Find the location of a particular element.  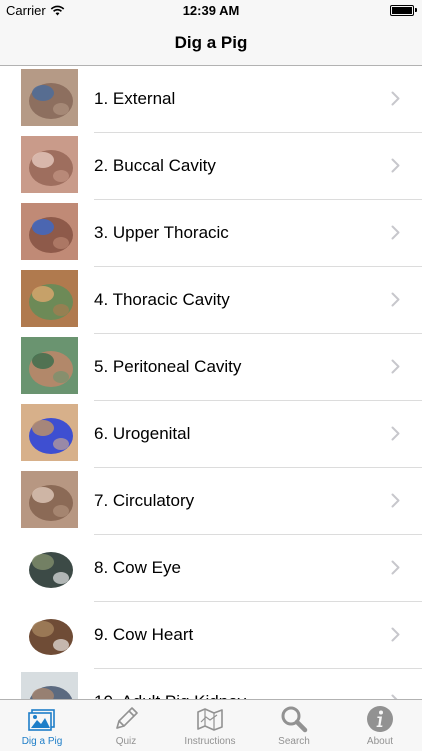

navigation-bar: Dig a Pig is located at coordinates (211, 44).